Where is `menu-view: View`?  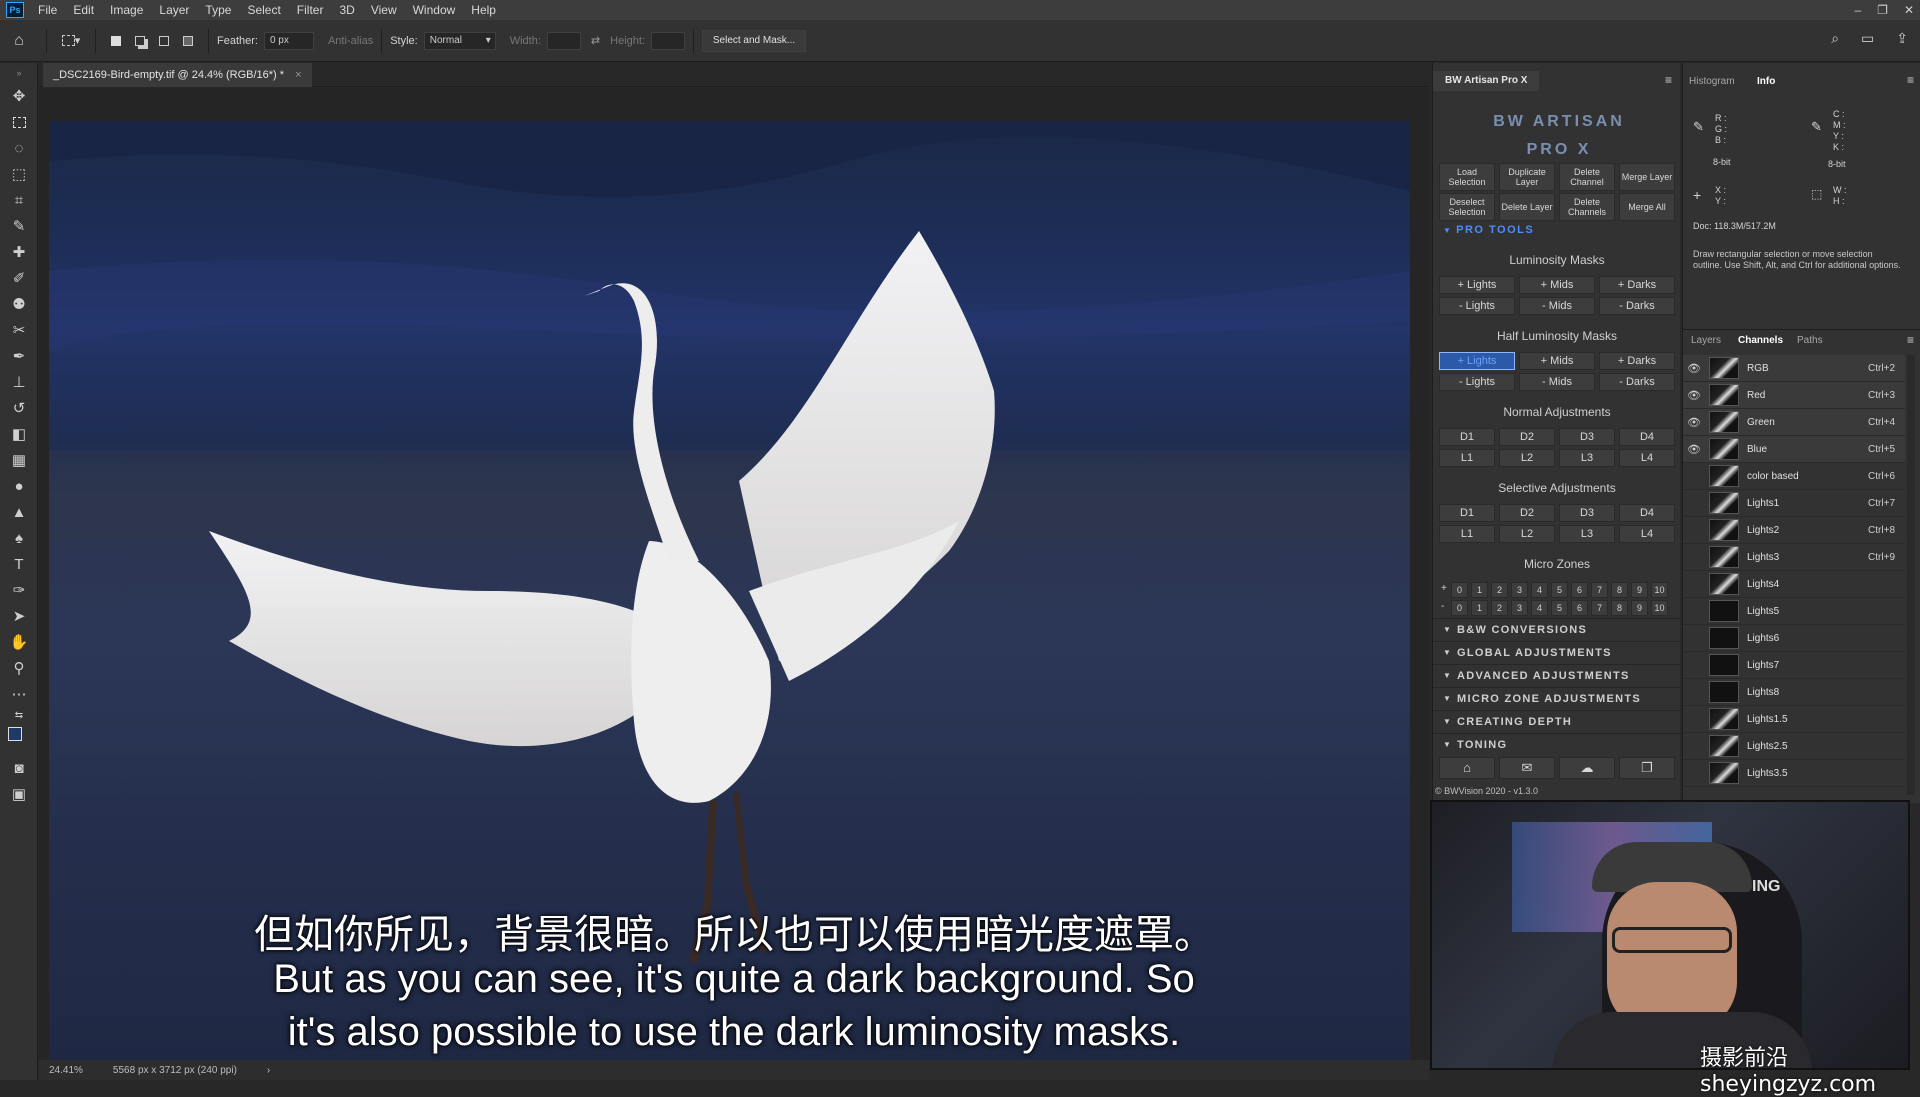 menu-view: View is located at coordinates (384, 10).